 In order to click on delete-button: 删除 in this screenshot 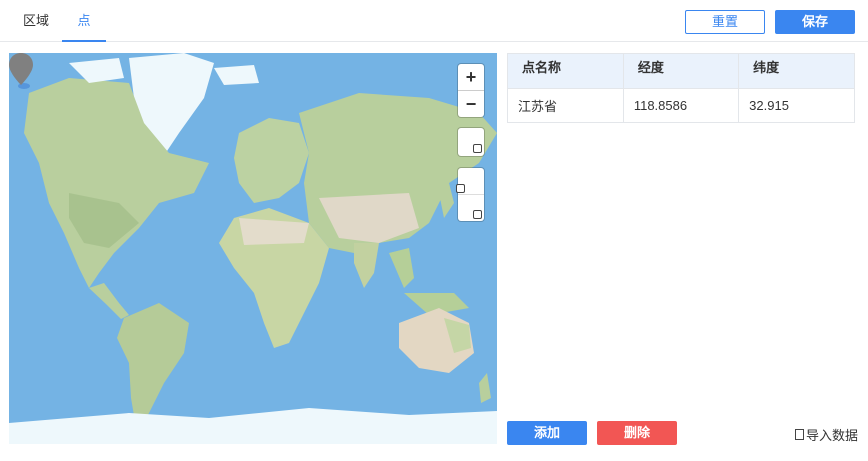, I will do `click(637, 433)`.